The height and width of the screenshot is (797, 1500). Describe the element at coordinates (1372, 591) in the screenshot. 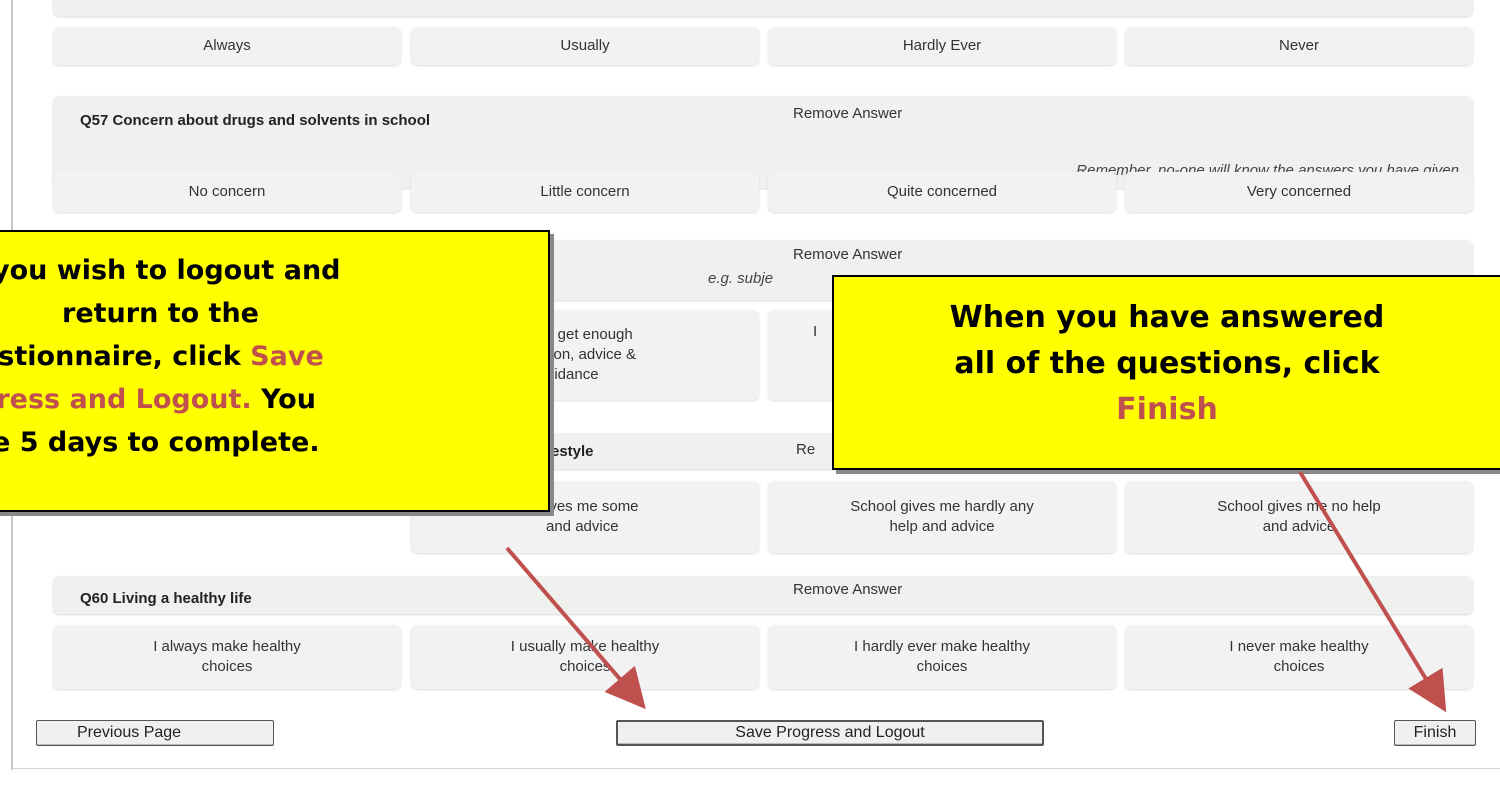

I see `arrow-to-finish-button` at that location.